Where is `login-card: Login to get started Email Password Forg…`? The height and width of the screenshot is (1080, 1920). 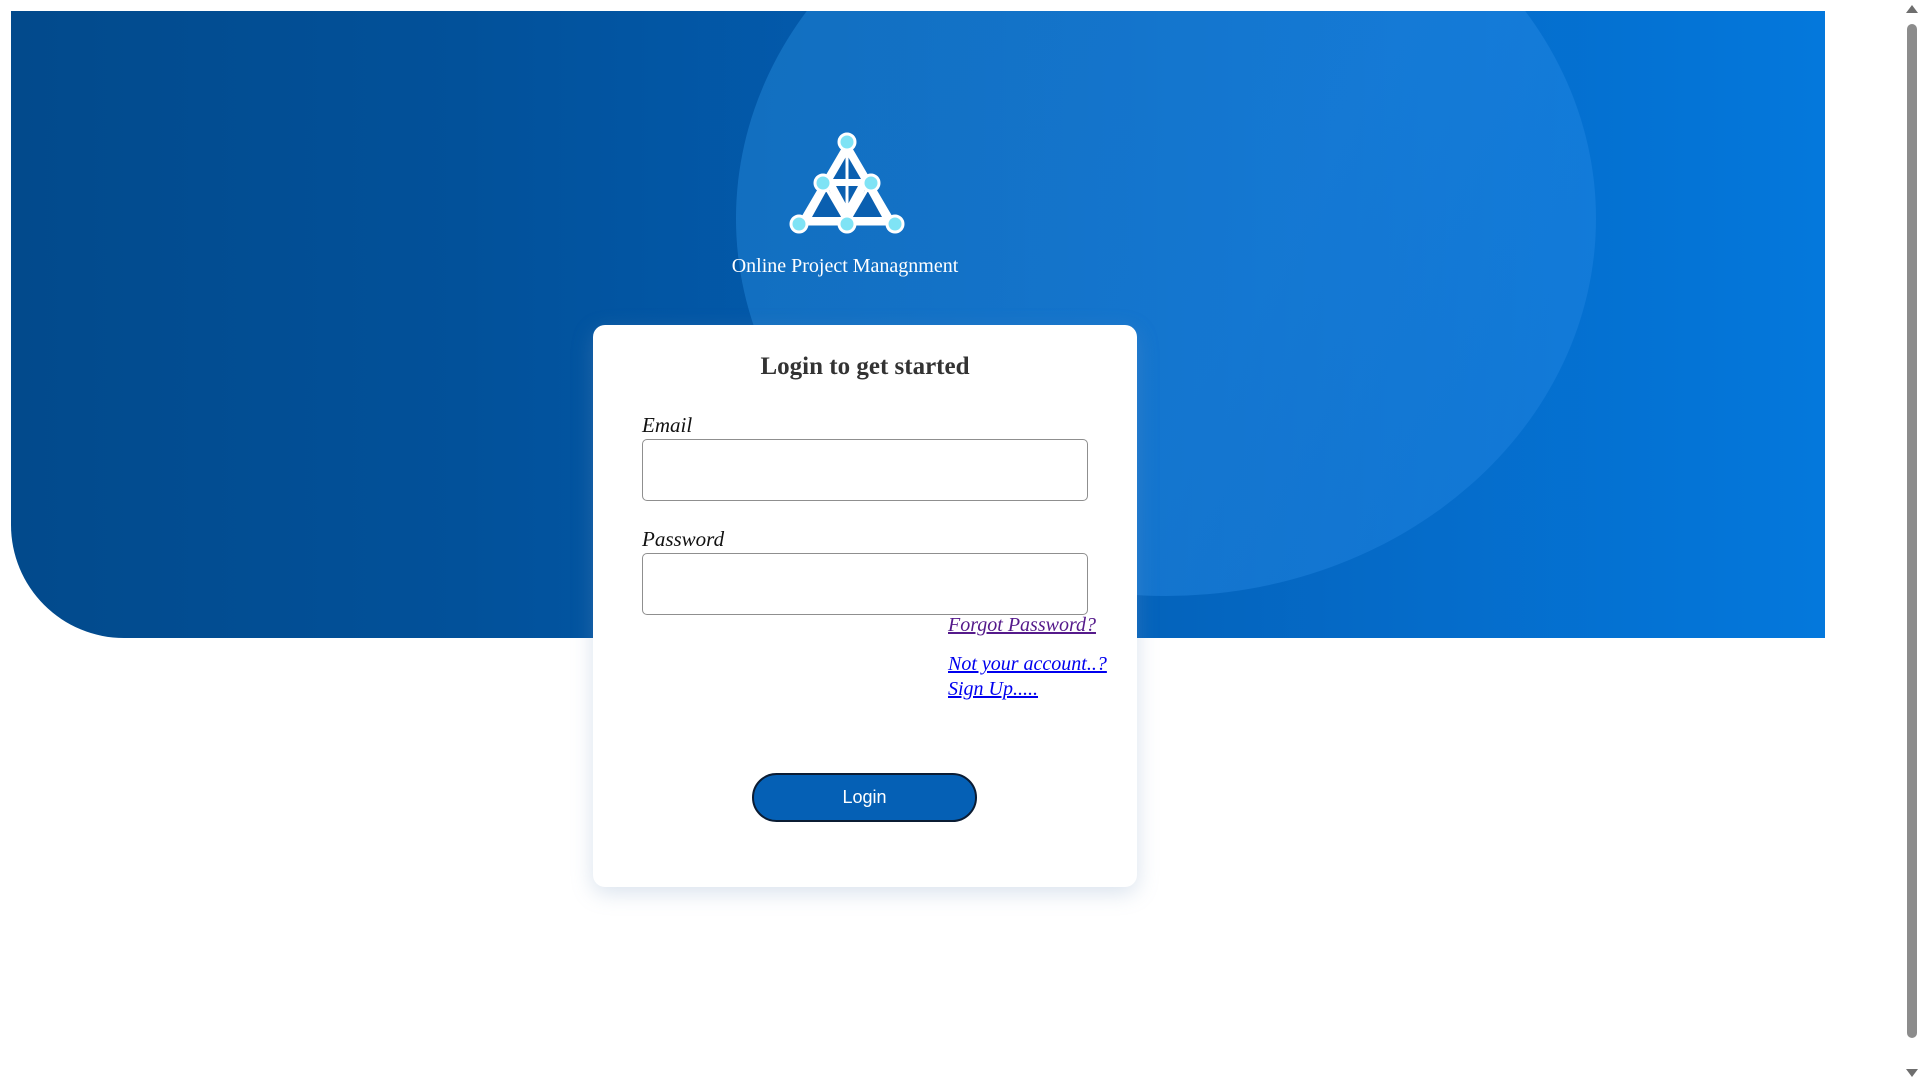
login-card: Login to get started Email Password Forg… is located at coordinates (865, 606).